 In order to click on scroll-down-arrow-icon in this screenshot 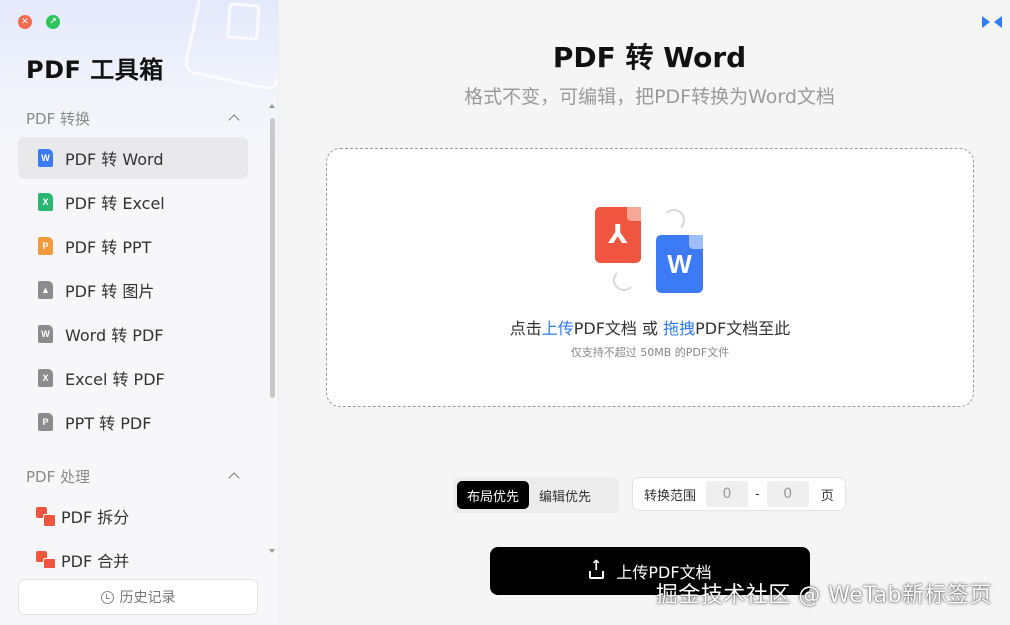, I will do `click(272, 551)`.